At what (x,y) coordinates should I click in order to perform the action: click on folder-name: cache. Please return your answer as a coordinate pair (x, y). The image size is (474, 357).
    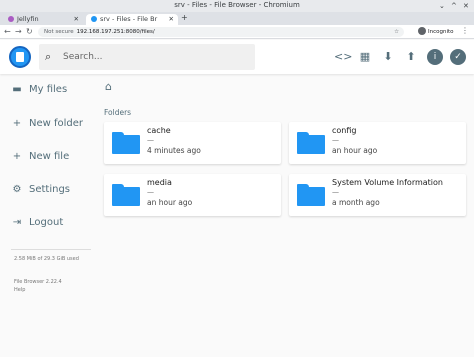
    Looking at the image, I should click on (159, 130).